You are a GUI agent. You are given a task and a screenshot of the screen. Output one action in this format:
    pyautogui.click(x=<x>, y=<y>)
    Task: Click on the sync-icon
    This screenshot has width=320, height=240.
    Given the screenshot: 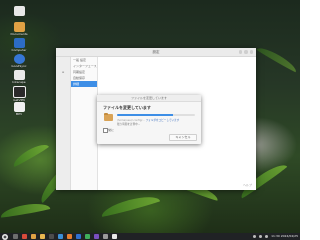 What is the action you would take?
    pyautogui.click(x=19, y=59)
    